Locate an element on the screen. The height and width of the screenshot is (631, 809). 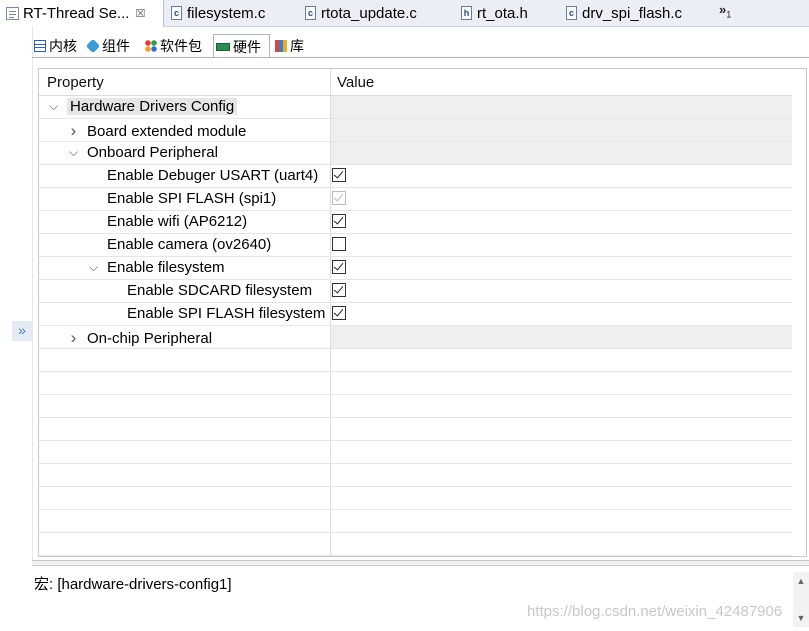
tab-rt-ota-h: h rt_ota.h is located at coordinates (494, 13).